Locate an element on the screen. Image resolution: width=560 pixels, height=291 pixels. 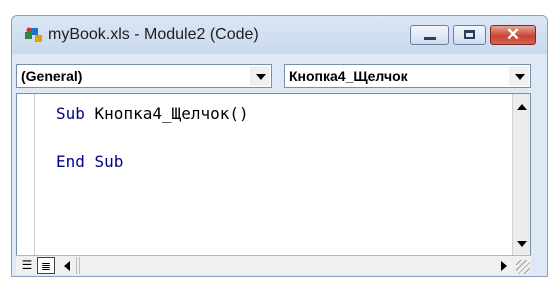
window-title: myBook.xls - Module2 (Code) is located at coordinates (153, 34).